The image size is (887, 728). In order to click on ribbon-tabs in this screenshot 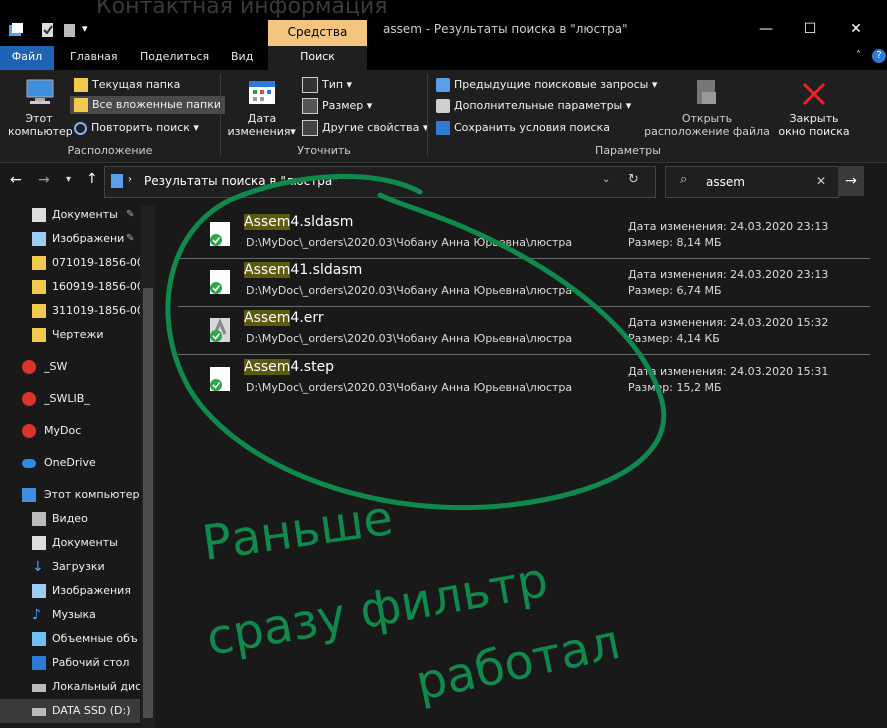, I will do `click(443, 58)`.